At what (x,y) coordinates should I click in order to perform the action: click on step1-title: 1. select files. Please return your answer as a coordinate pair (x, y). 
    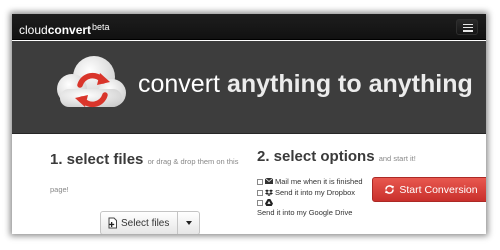
    Looking at the image, I should click on (97, 159).